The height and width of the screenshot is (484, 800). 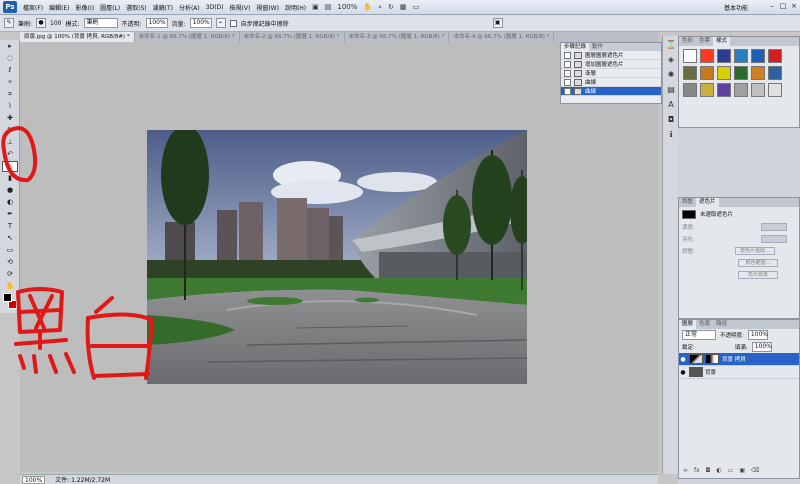 What do you see at coordinates (697, 470) in the screenshot?
I see `fx-icon: fx` at bounding box center [697, 470].